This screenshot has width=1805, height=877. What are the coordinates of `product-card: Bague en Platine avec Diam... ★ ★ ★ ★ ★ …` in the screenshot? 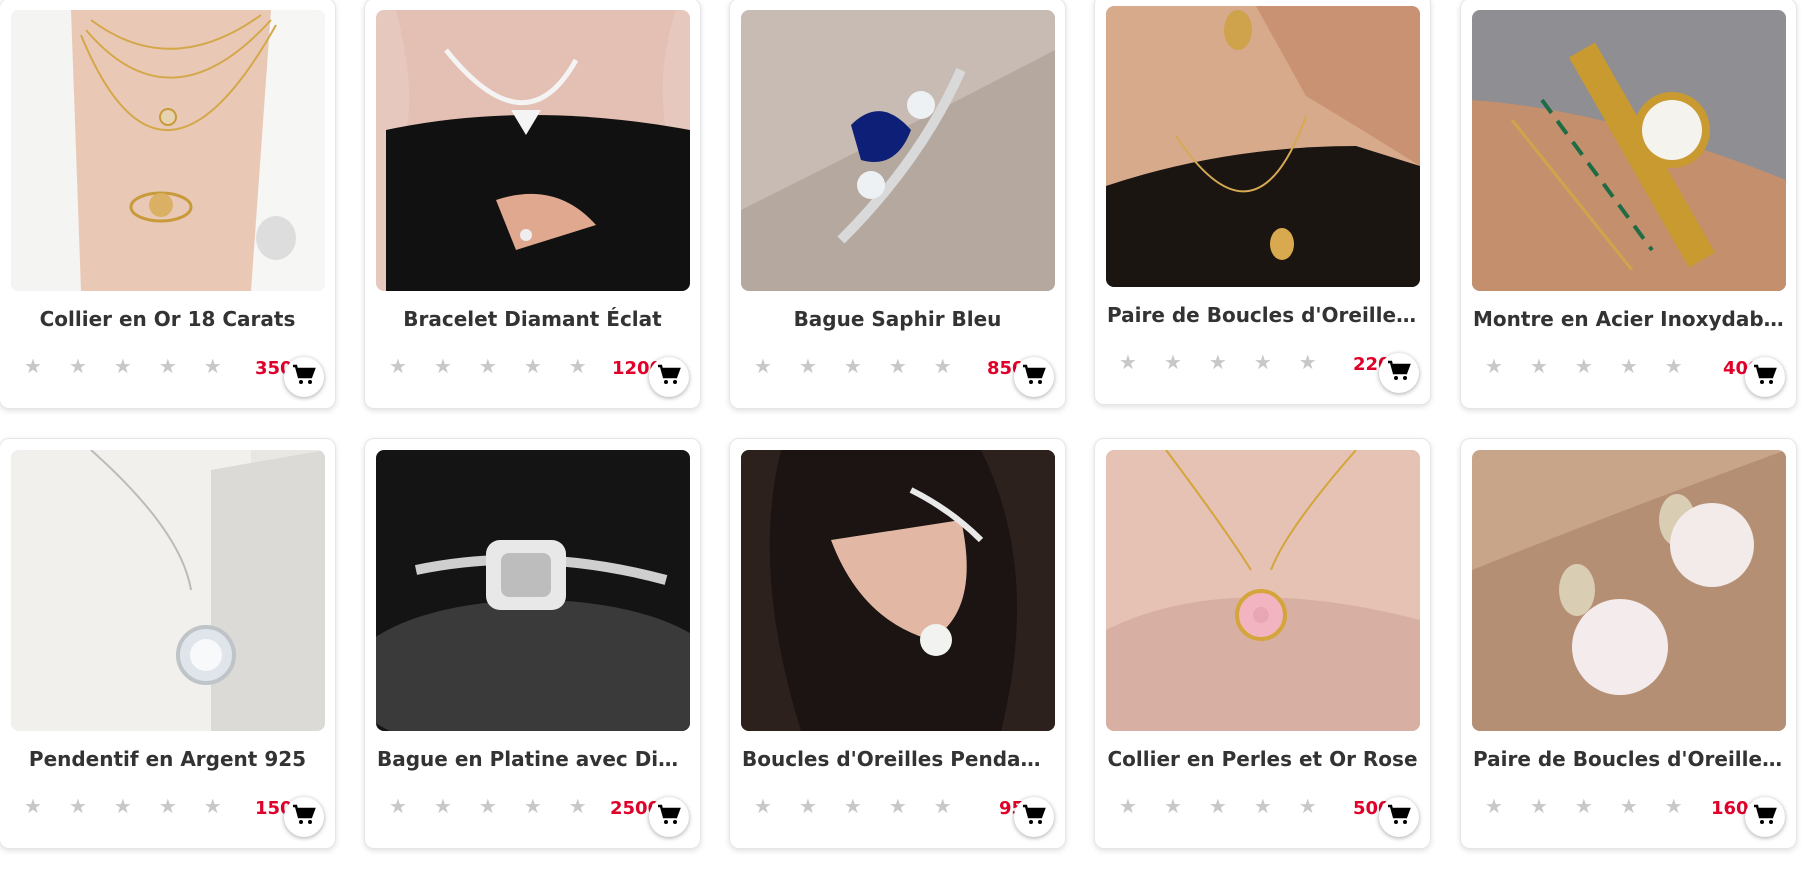 It's located at (532, 643).